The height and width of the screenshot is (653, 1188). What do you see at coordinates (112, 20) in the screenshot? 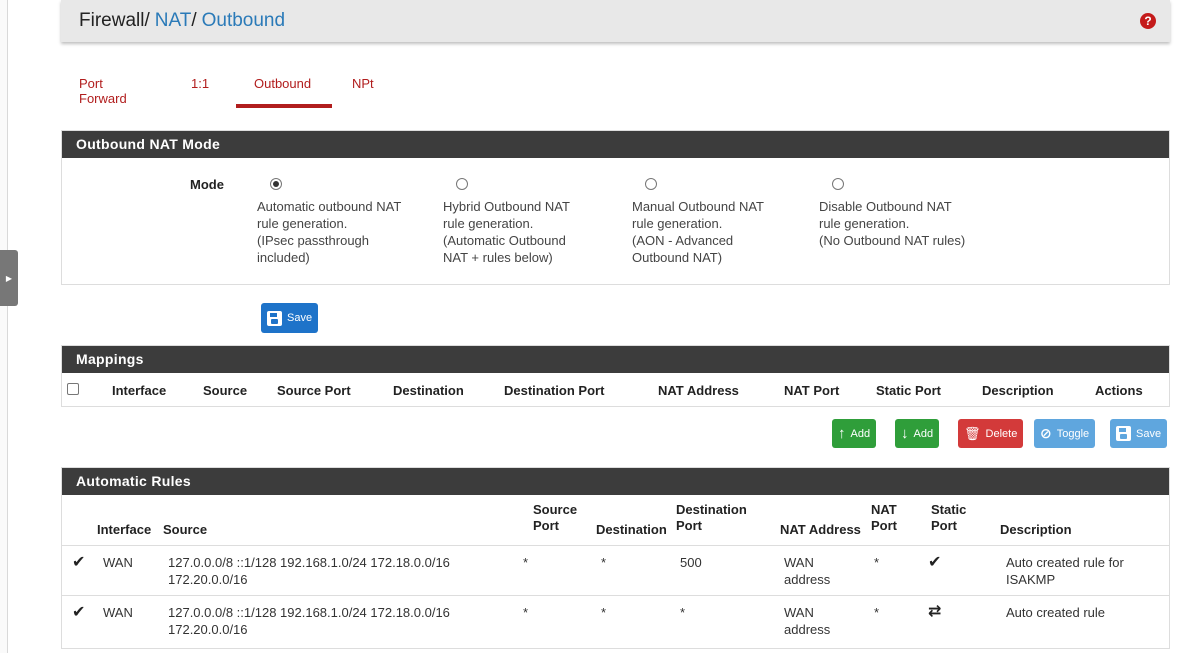
I see `breadcrumb-firewall: Firewall` at bounding box center [112, 20].